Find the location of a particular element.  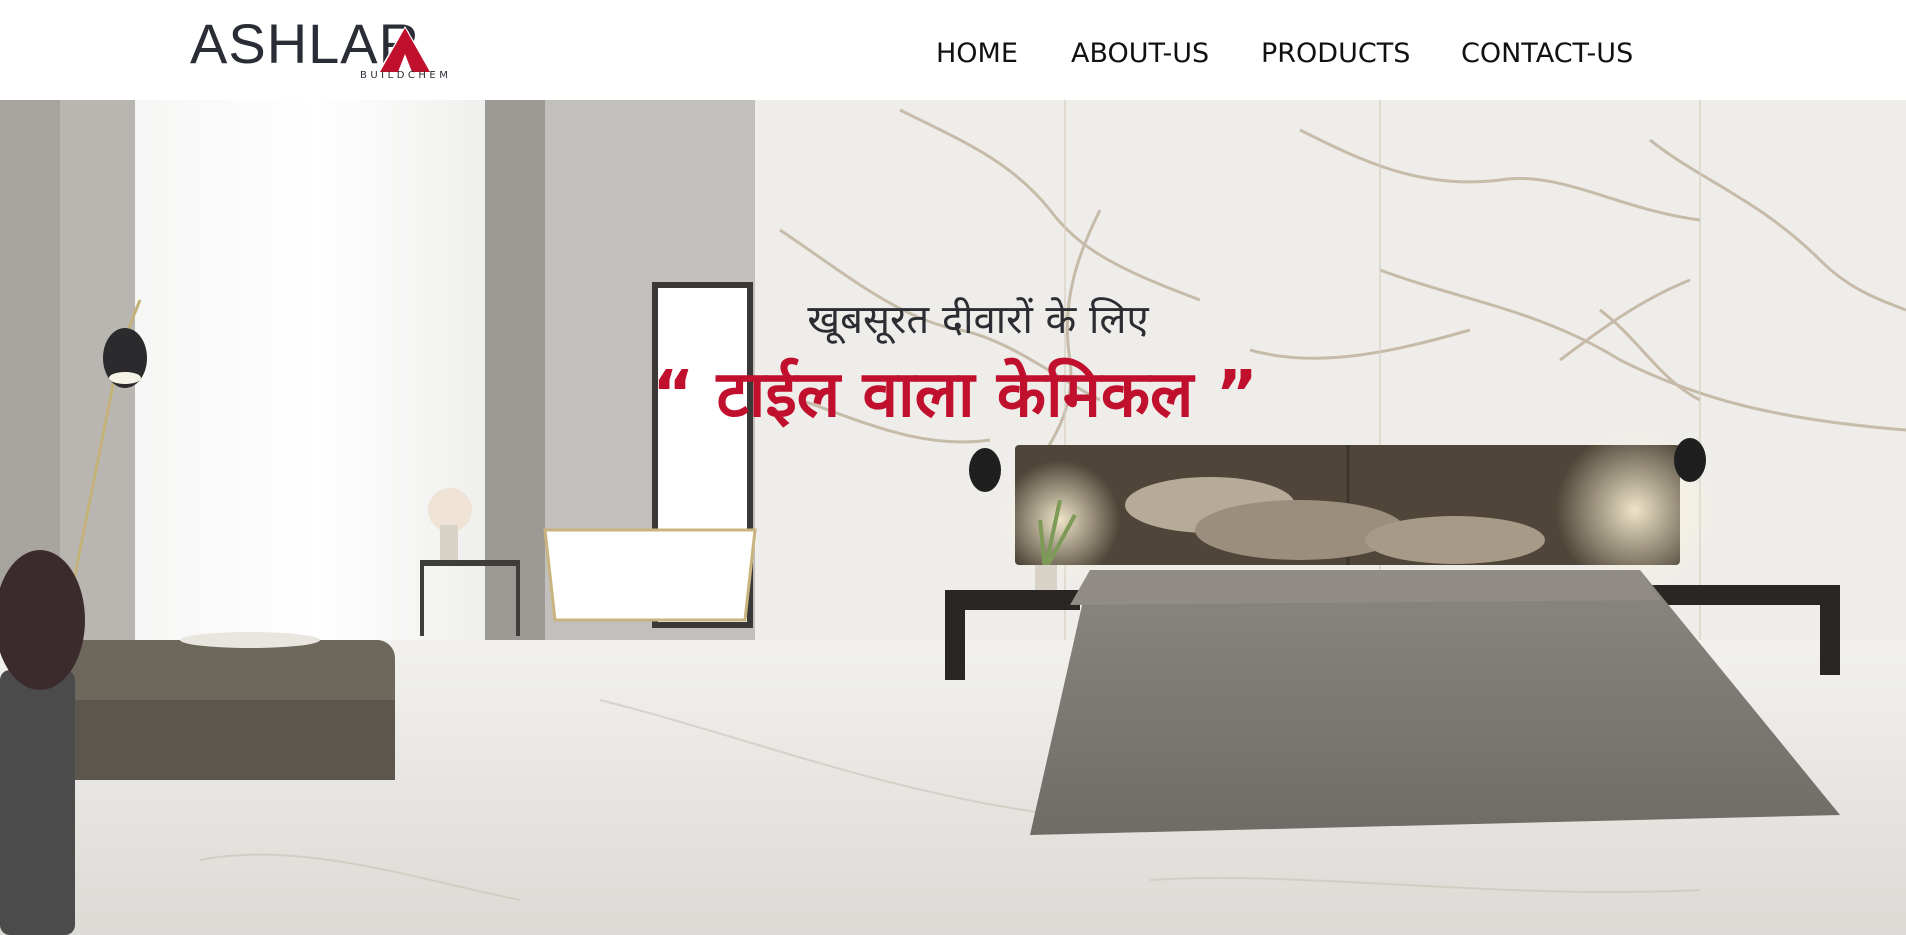

brand-tagline: BUILDCHEM is located at coordinates (406, 75).